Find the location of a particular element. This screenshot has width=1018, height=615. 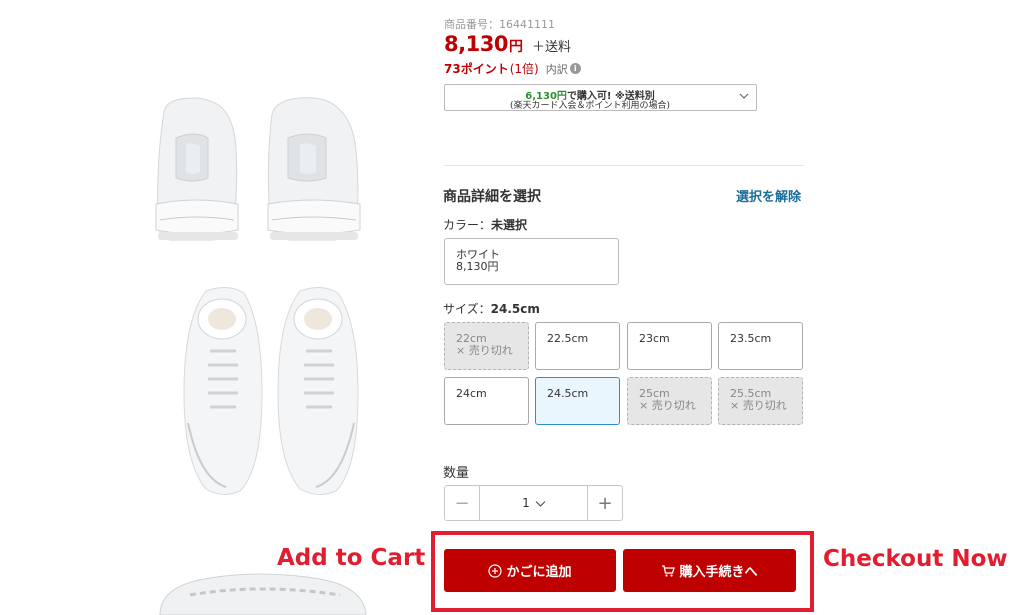

quantity-increment-button: + is located at coordinates (604, 503).